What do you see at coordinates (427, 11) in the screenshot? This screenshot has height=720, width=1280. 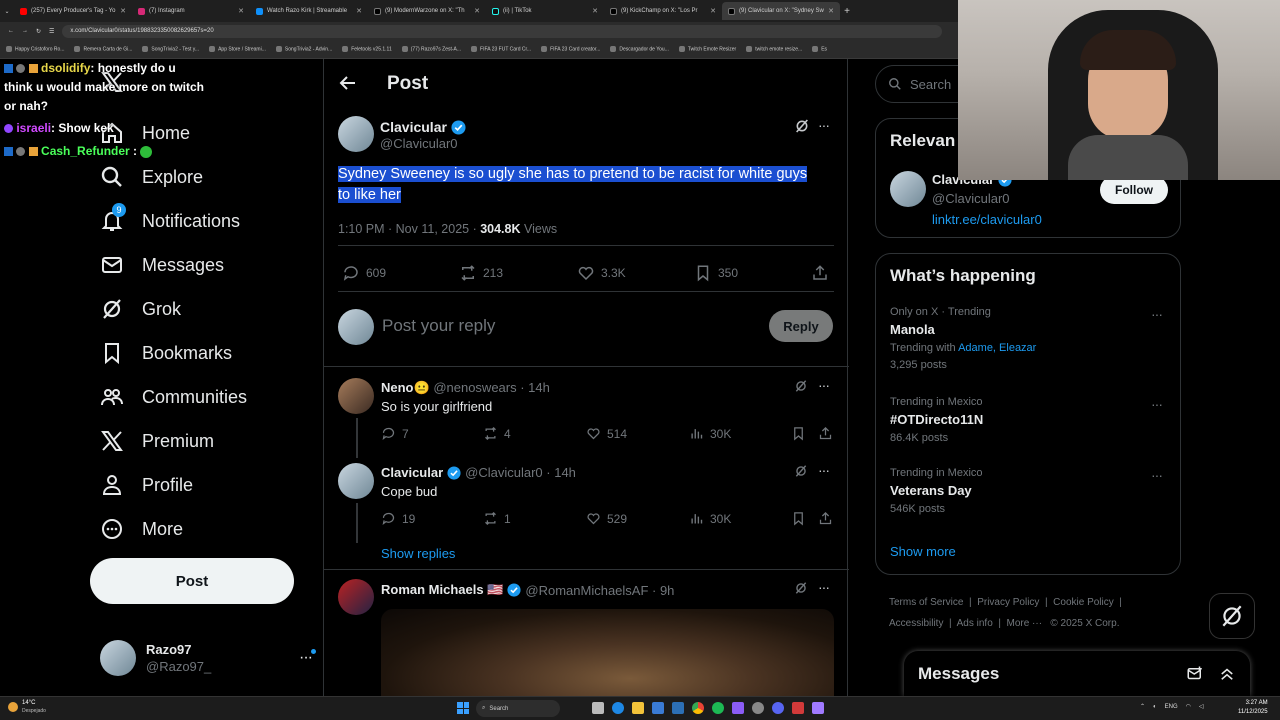 I see `browser-tab: (9) ModernWarzone on X: "Th ✕` at bounding box center [427, 11].